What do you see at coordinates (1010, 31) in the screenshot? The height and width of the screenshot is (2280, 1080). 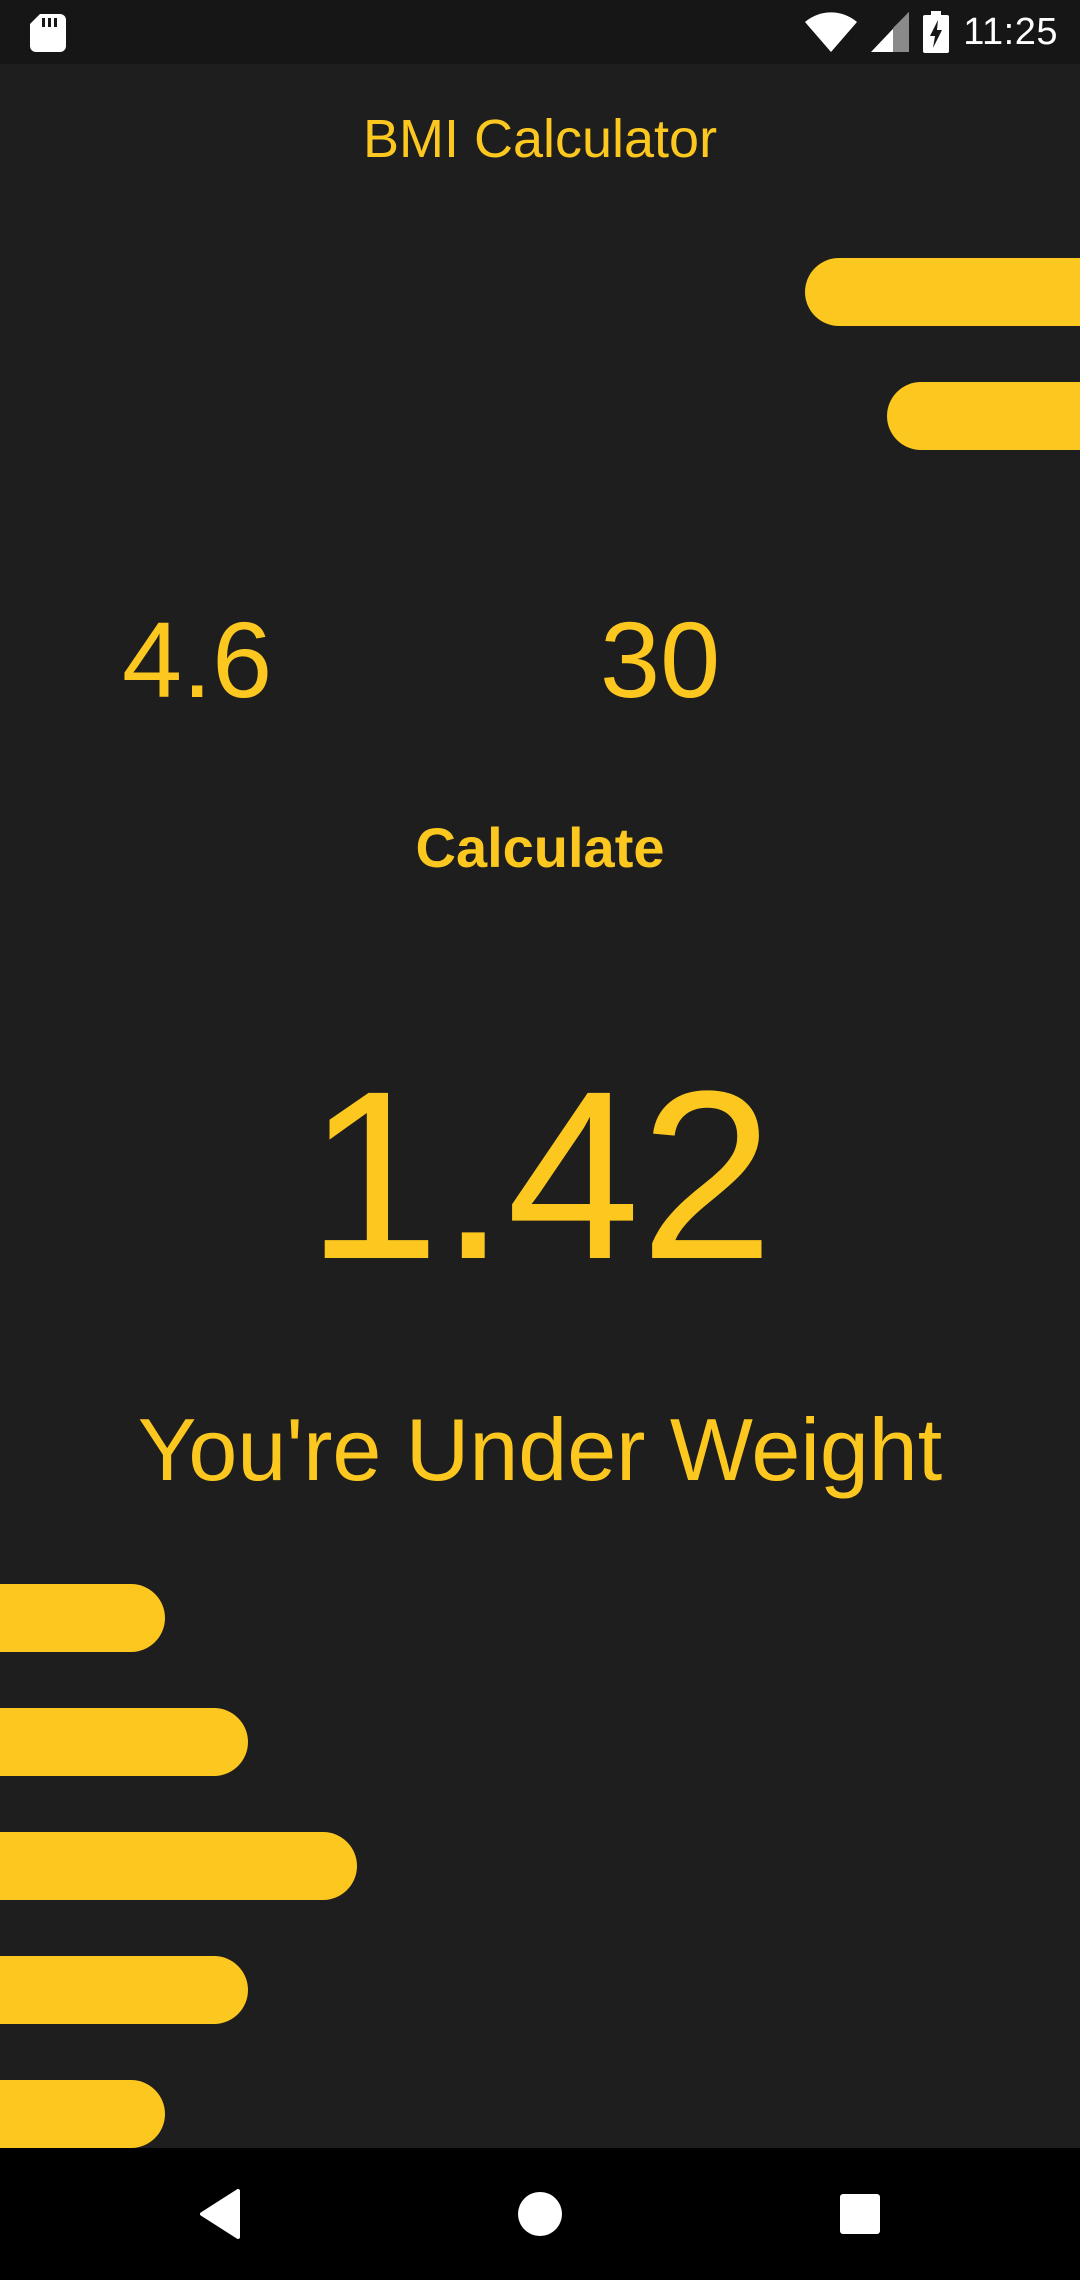 I see `status-time: 11:25` at bounding box center [1010, 31].